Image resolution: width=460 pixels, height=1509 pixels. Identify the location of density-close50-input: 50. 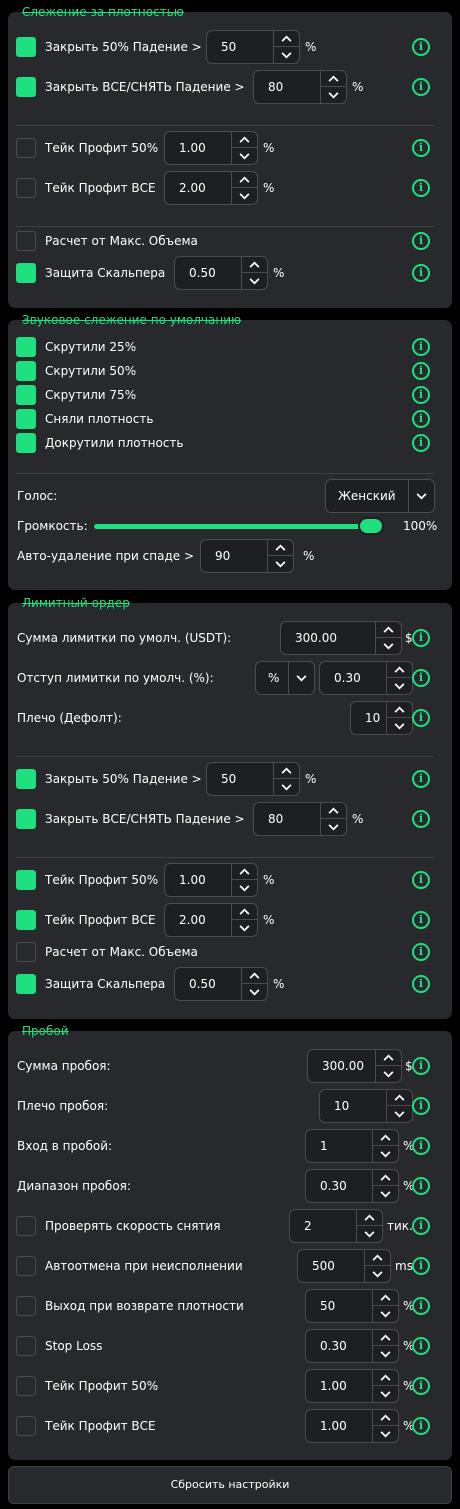
(253, 47).